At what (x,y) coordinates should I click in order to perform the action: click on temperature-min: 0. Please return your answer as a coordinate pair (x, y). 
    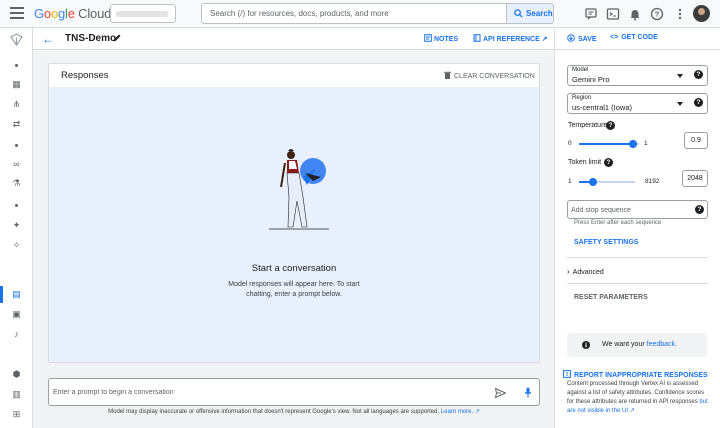
    Looking at the image, I should click on (570, 143).